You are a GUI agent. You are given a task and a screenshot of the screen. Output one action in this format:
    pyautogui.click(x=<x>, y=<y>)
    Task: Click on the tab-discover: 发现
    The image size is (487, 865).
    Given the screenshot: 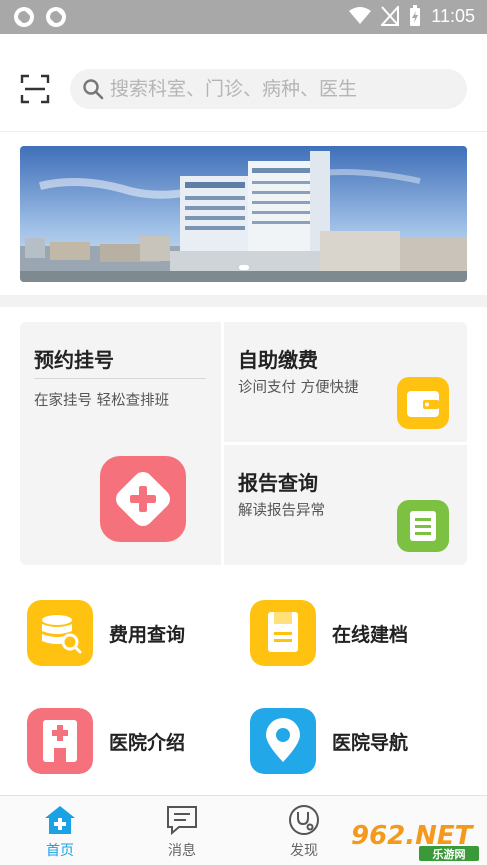 What is the action you would take?
    pyautogui.click(x=304, y=832)
    